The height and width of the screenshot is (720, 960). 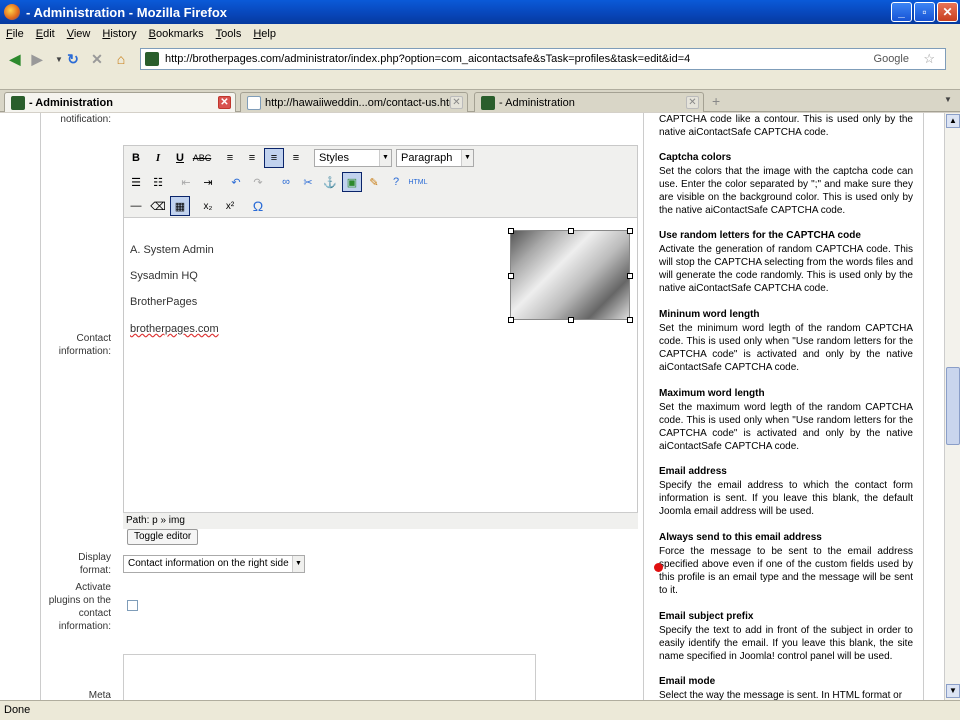 What do you see at coordinates (85, 119) in the screenshot?
I see `notification-label: notification:` at bounding box center [85, 119].